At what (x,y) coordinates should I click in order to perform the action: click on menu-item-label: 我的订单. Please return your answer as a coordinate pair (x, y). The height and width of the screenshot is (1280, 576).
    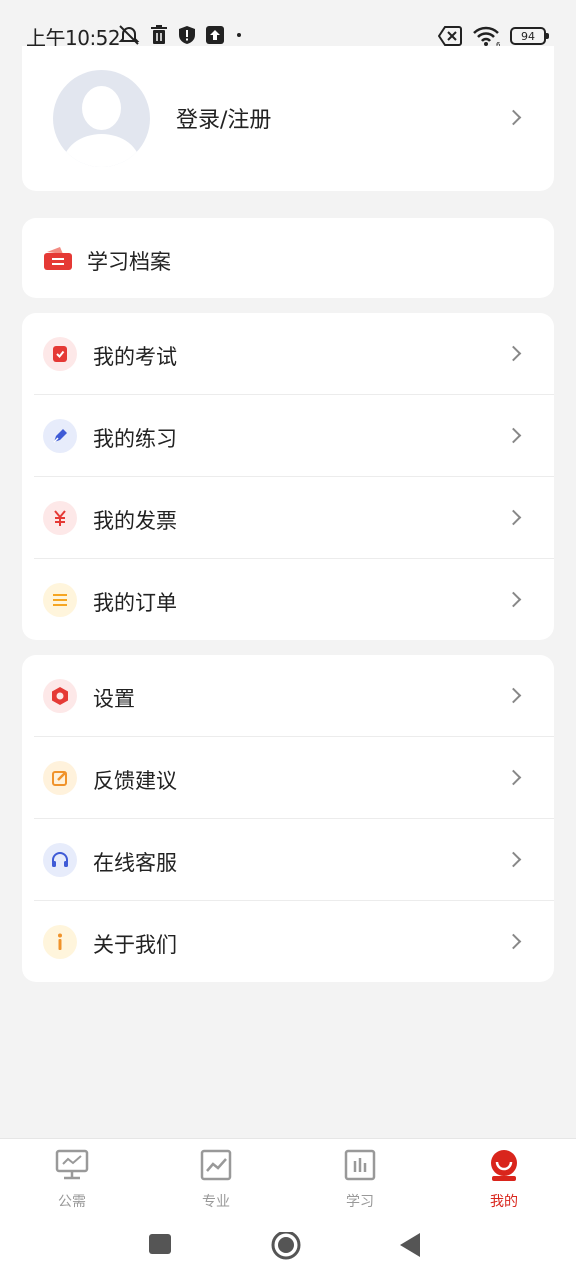
    Looking at the image, I should click on (135, 603).